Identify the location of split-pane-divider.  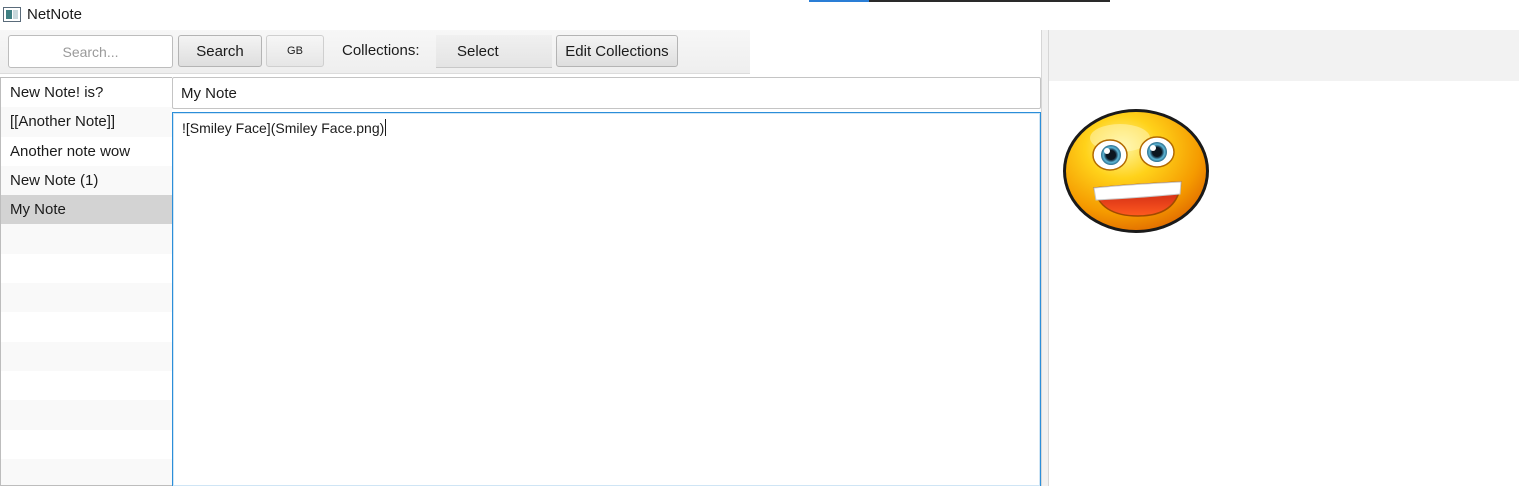
(1045, 258).